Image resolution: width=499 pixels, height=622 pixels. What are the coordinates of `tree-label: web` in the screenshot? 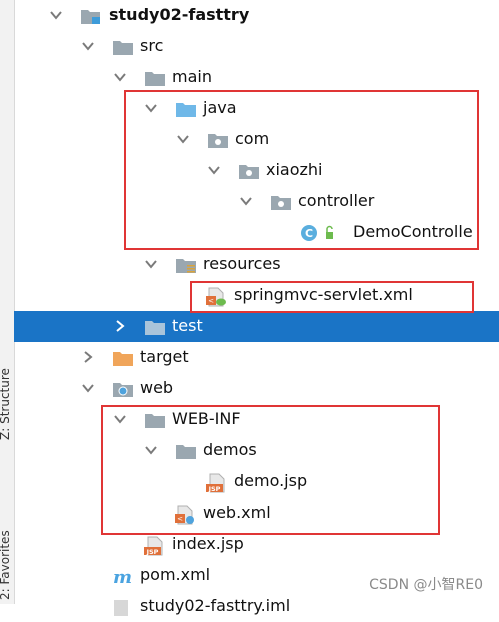 It's located at (157, 387).